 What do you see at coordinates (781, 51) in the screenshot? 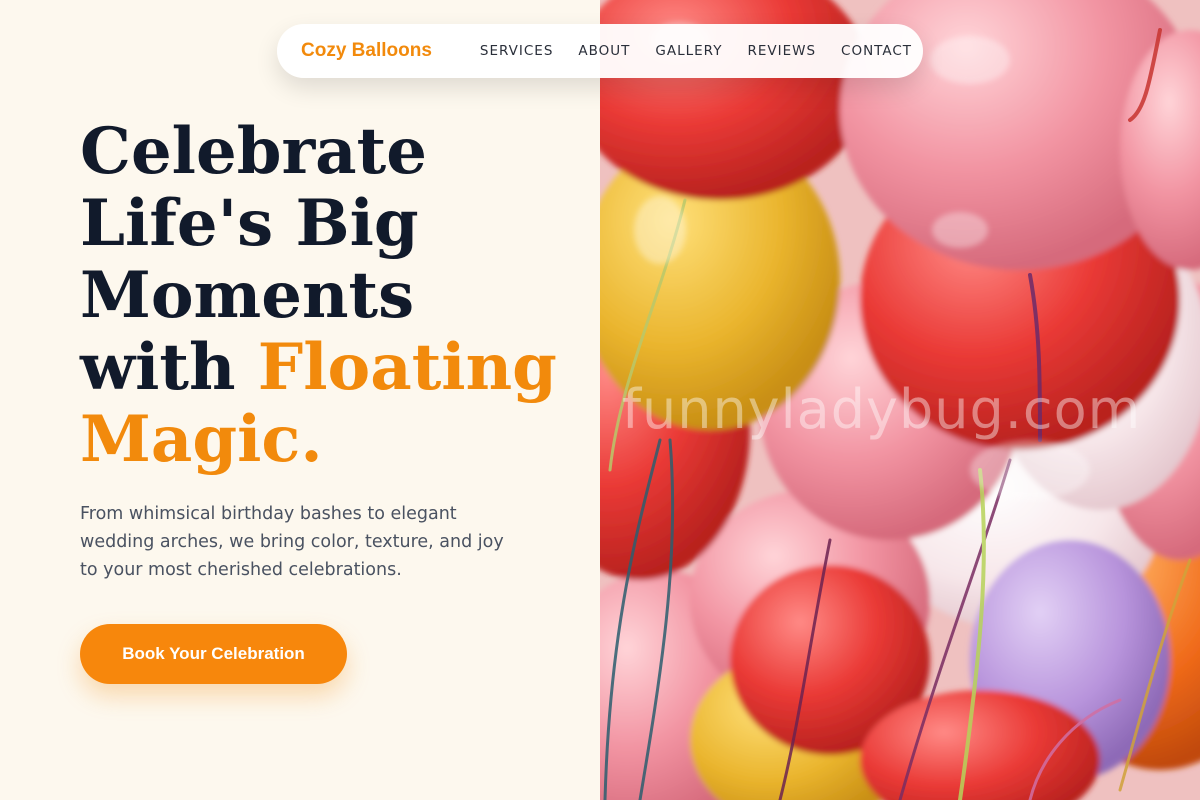
I see `nav-link-reviews: REVIEWS` at bounding box center [781, 51].